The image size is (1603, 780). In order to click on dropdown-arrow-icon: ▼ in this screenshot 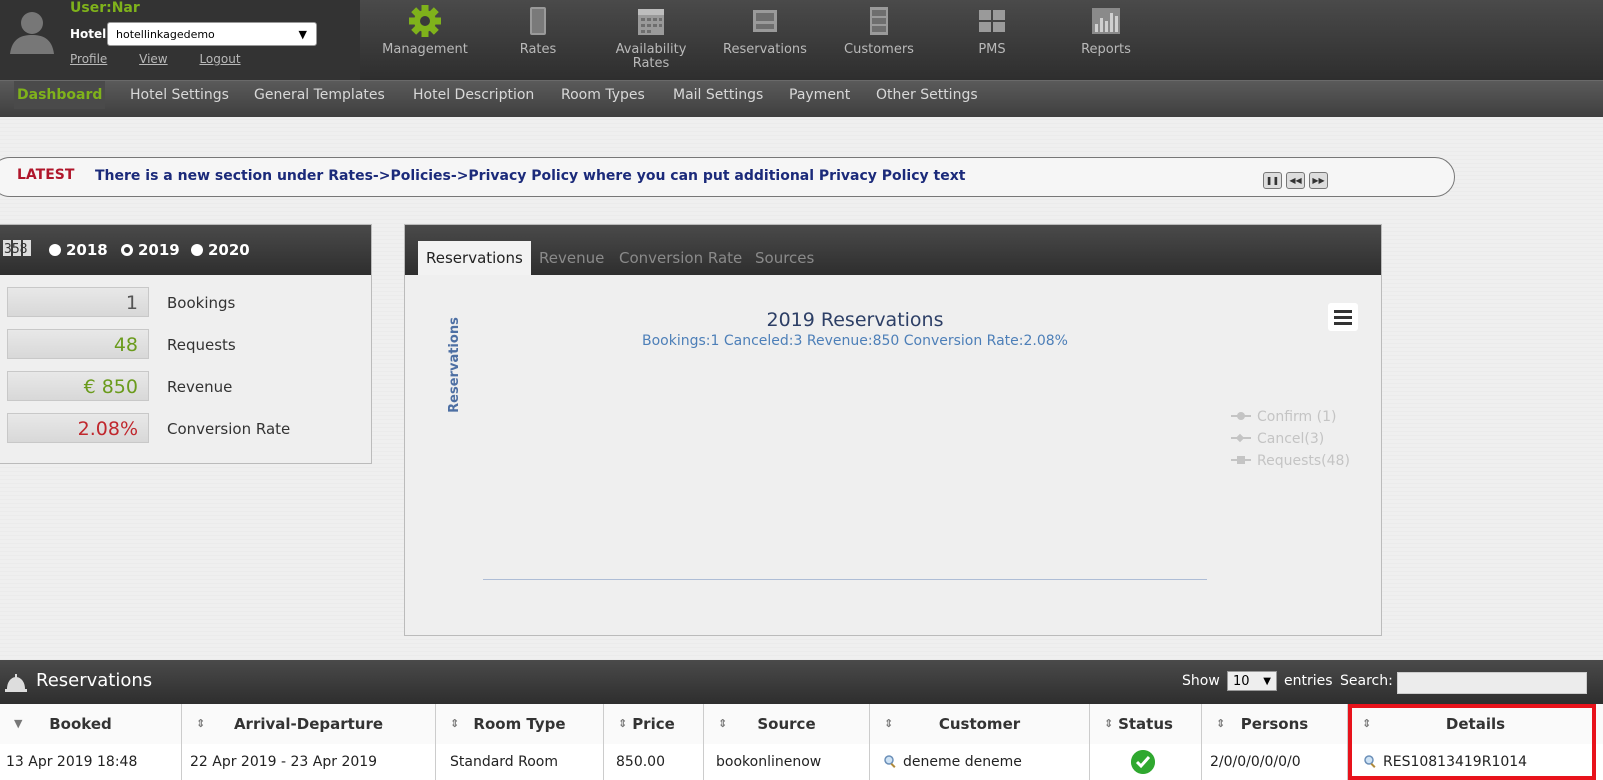, I will do `click(1267, 681)`.